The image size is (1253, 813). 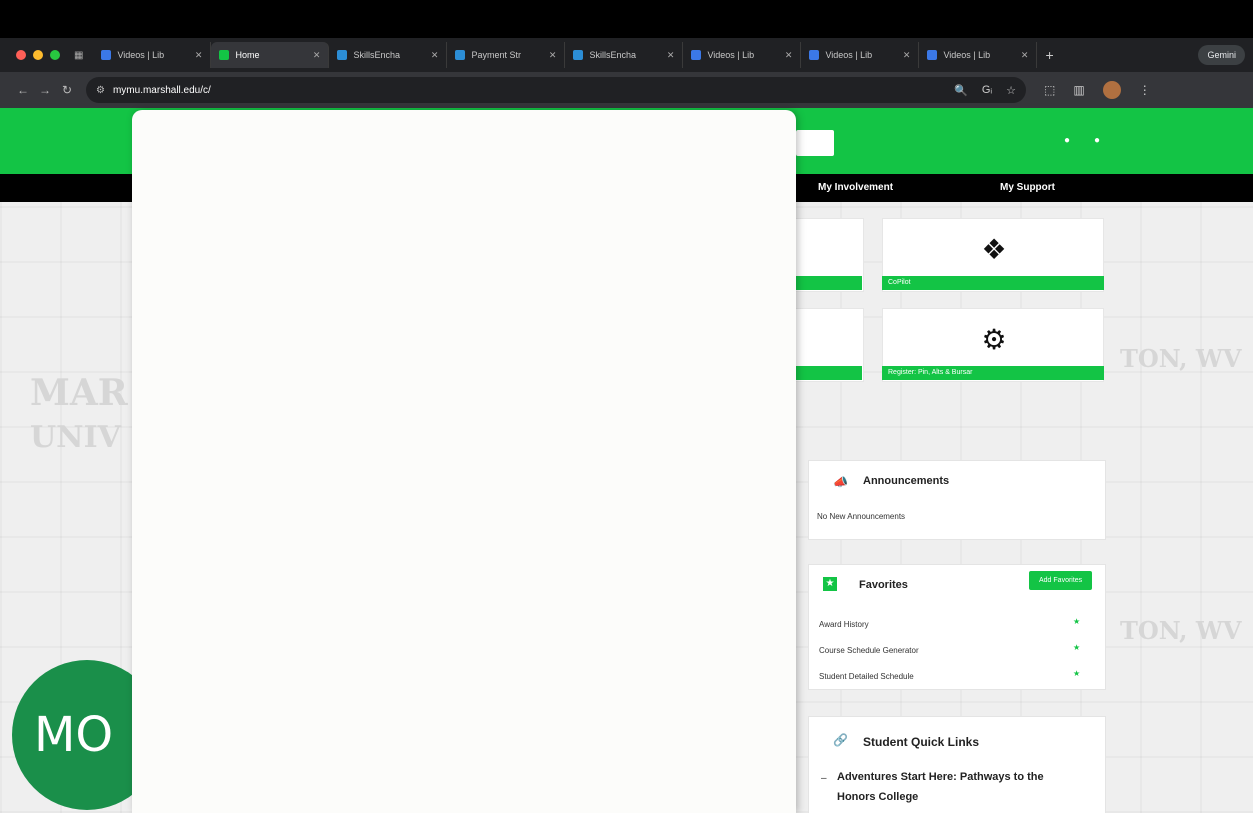 What do you see at coordinates (1145, 90) in the screenshot?
I see `menu-icon: ⋮` at bounding box center [1145, 90].